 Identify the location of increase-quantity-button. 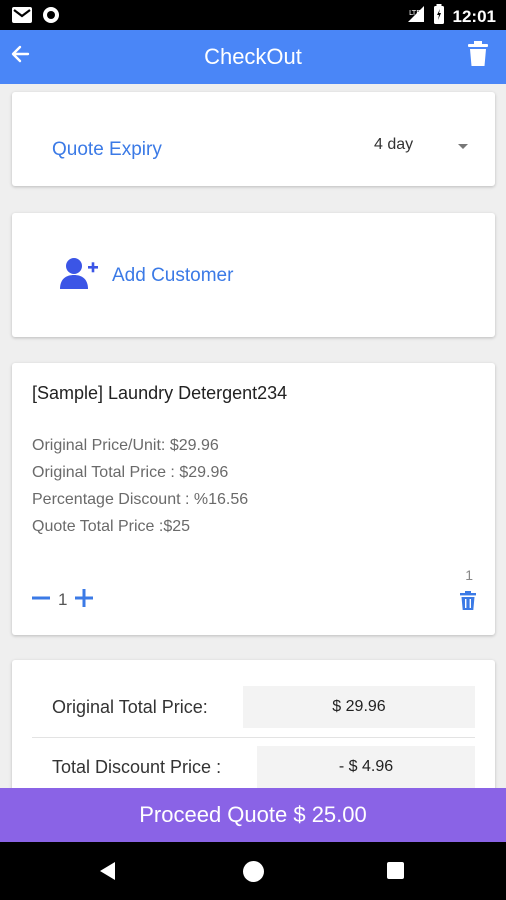
(84, 600).